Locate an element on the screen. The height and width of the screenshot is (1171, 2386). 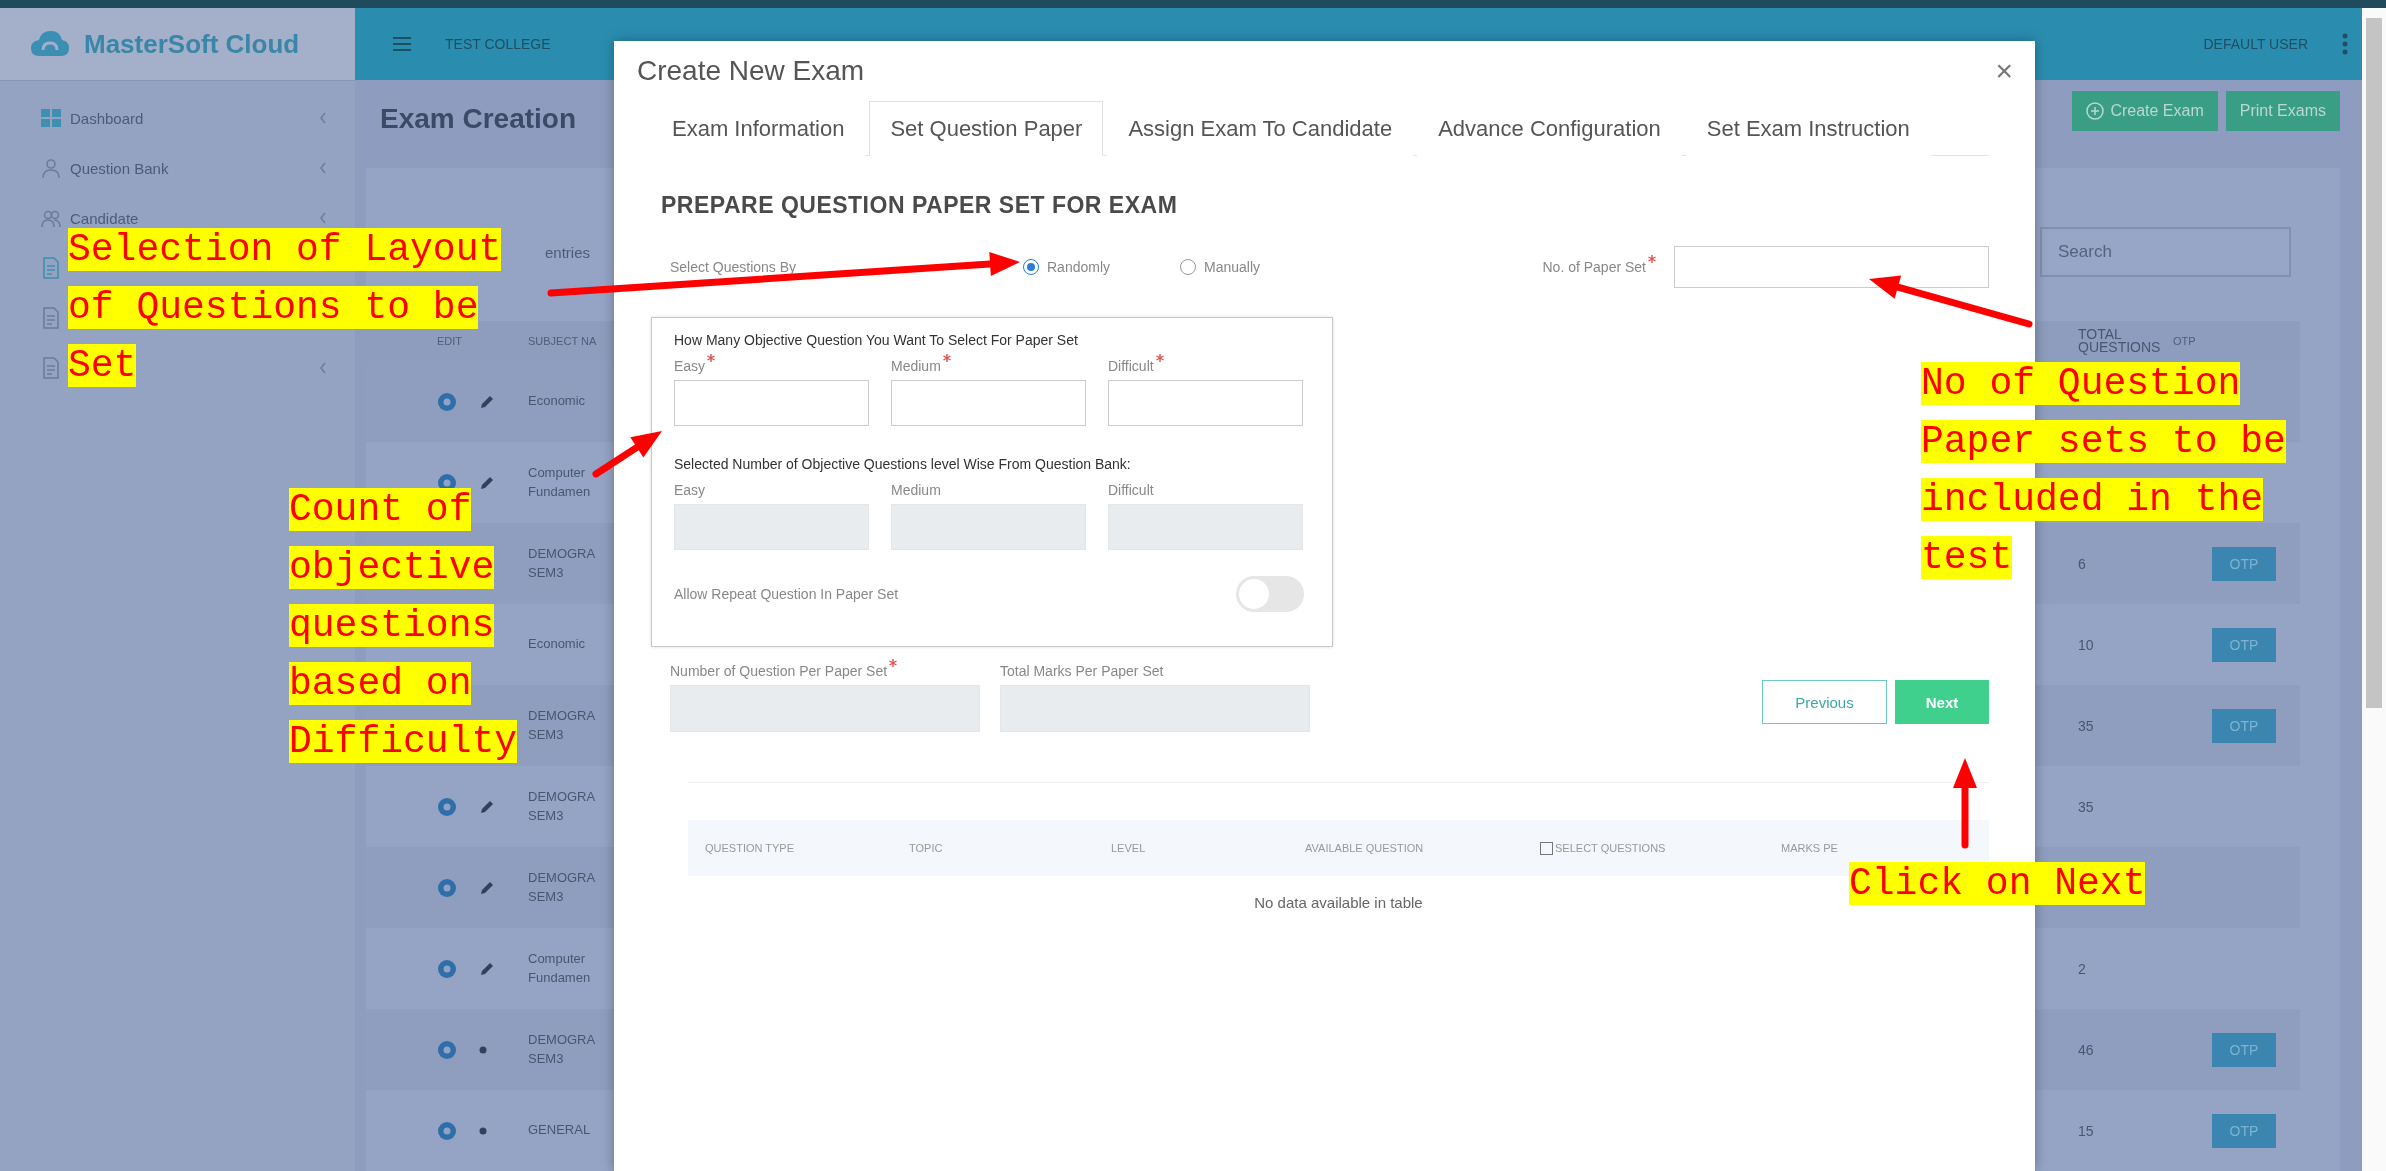
close-button: × is located at coordinates (2004, 71).